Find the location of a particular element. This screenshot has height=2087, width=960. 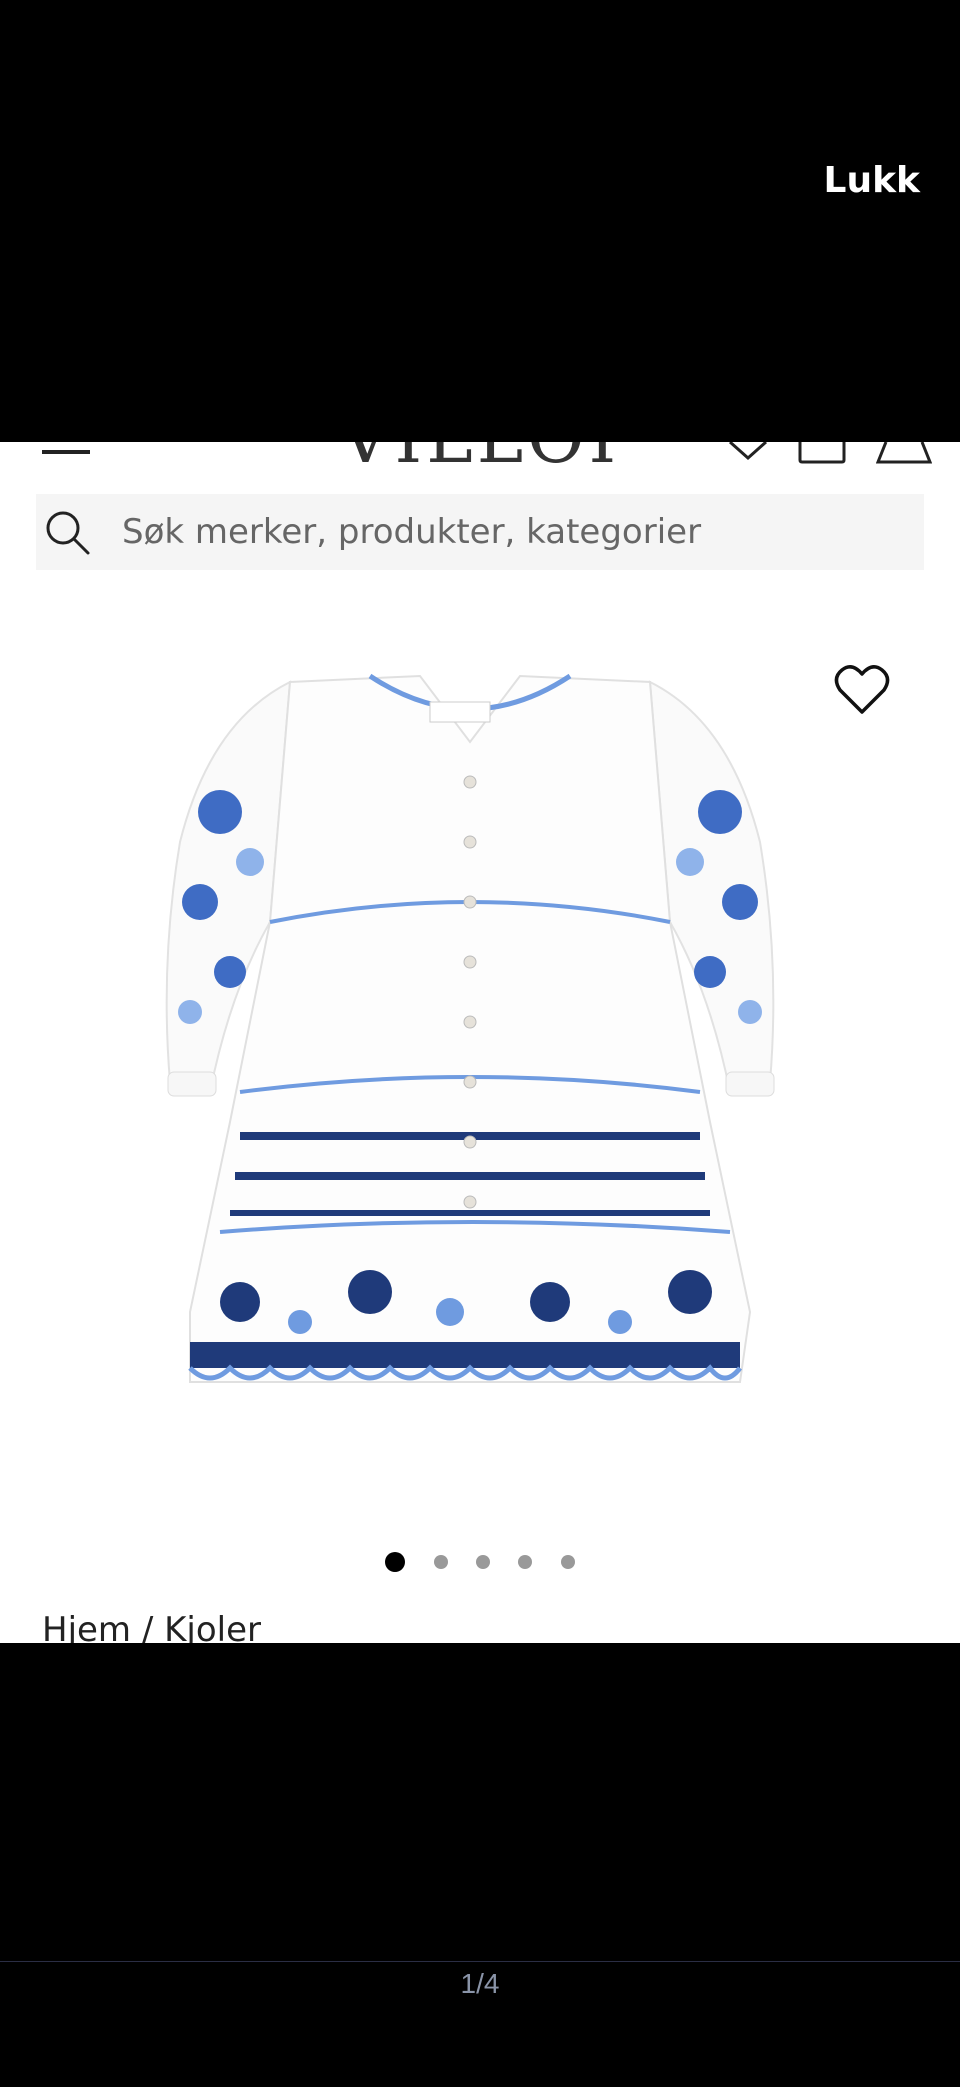

heart-icon is located at coordinates (862, 690).